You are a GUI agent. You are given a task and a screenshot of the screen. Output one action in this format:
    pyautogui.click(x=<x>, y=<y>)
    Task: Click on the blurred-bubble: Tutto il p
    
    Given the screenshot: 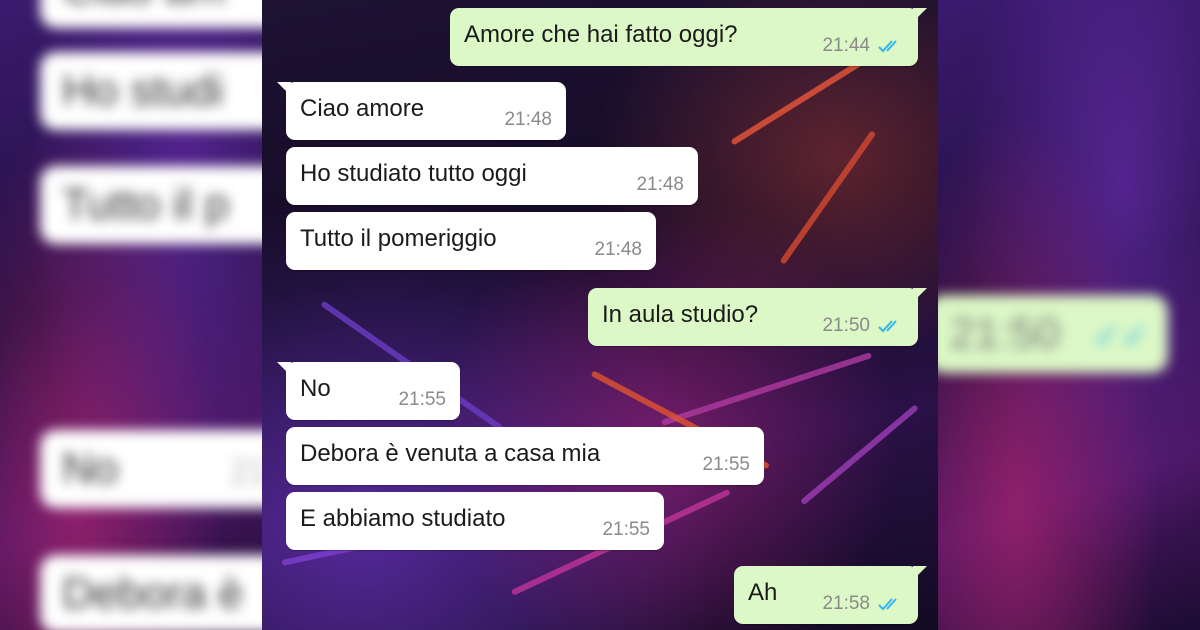 What is the action you would take?
    pyautogui.click(x=151, y=205)
    